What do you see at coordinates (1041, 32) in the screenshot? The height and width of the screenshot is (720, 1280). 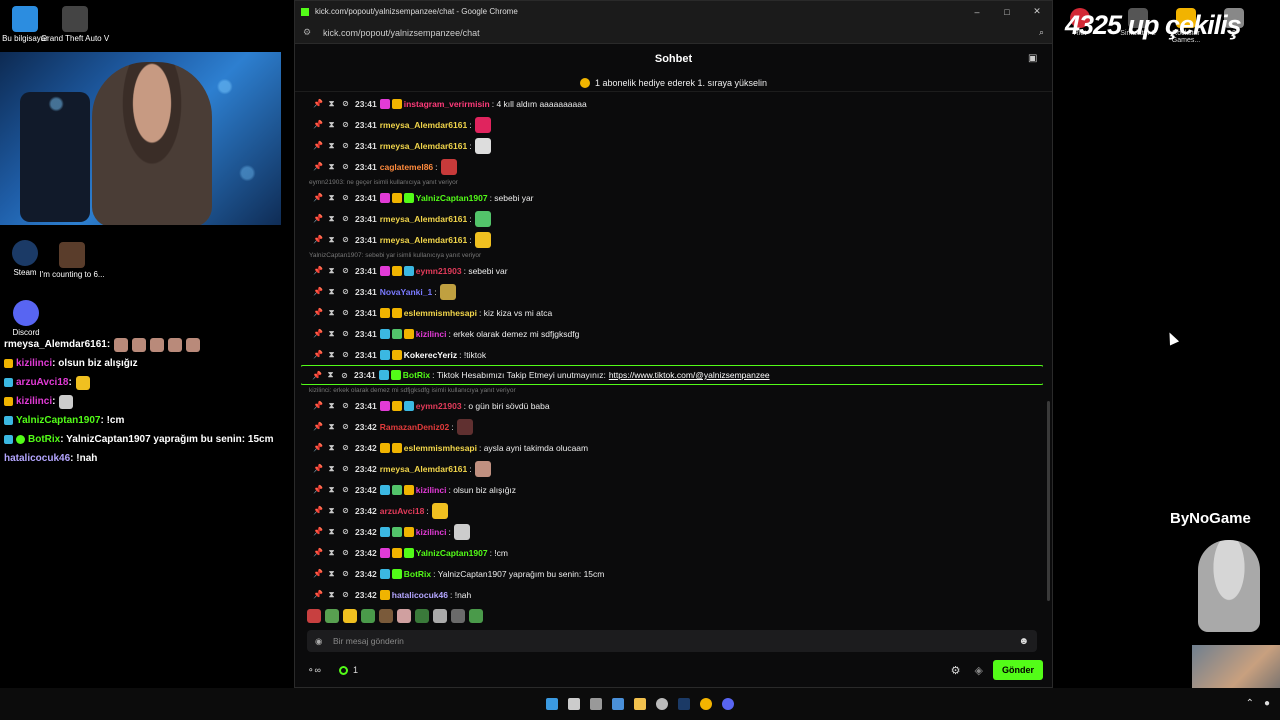 I see `zoom-icon: ⌕` at bounding box center [1041, 32].